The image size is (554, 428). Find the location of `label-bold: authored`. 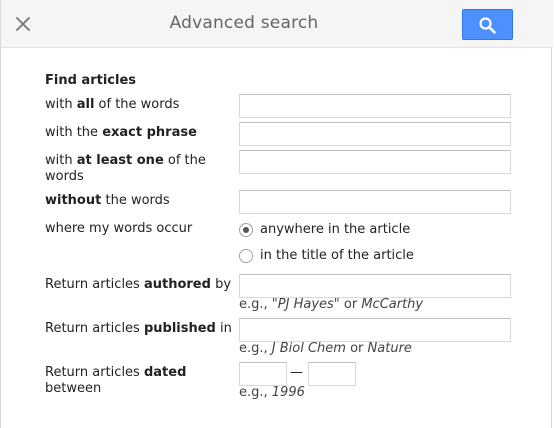

label-bold: authored is located at coordinates (177, 284).